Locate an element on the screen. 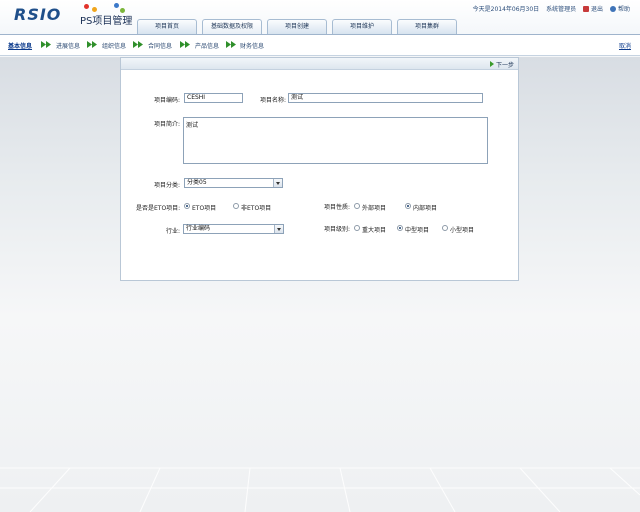 Image resolution: width=640 pixels, height=512 pixels. internal-project-radio is located at coordinates (408, 206).